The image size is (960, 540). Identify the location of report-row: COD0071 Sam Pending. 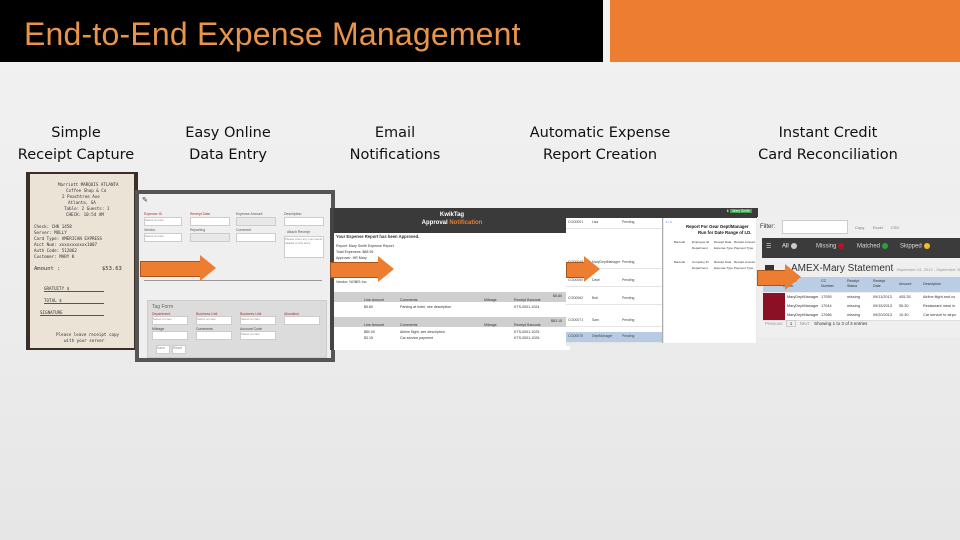
(614, 321).